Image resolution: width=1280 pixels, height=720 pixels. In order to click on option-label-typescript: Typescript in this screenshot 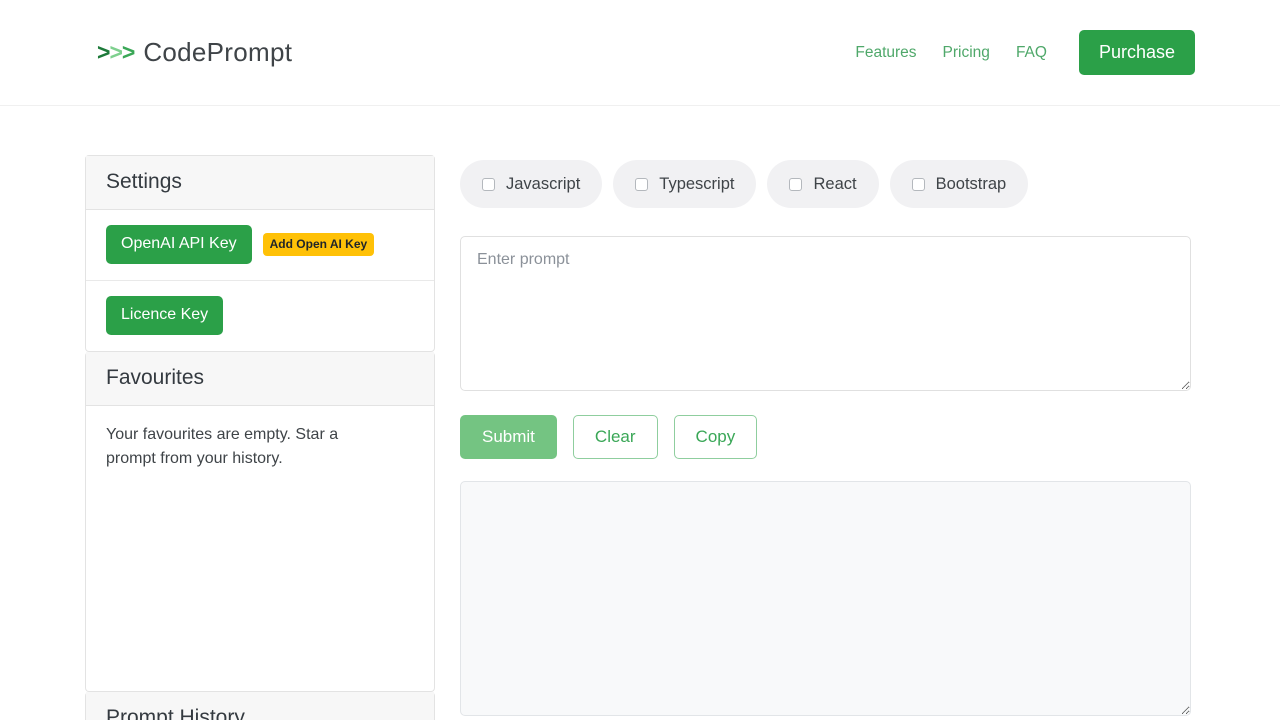, I will do `click(697, 183)`.